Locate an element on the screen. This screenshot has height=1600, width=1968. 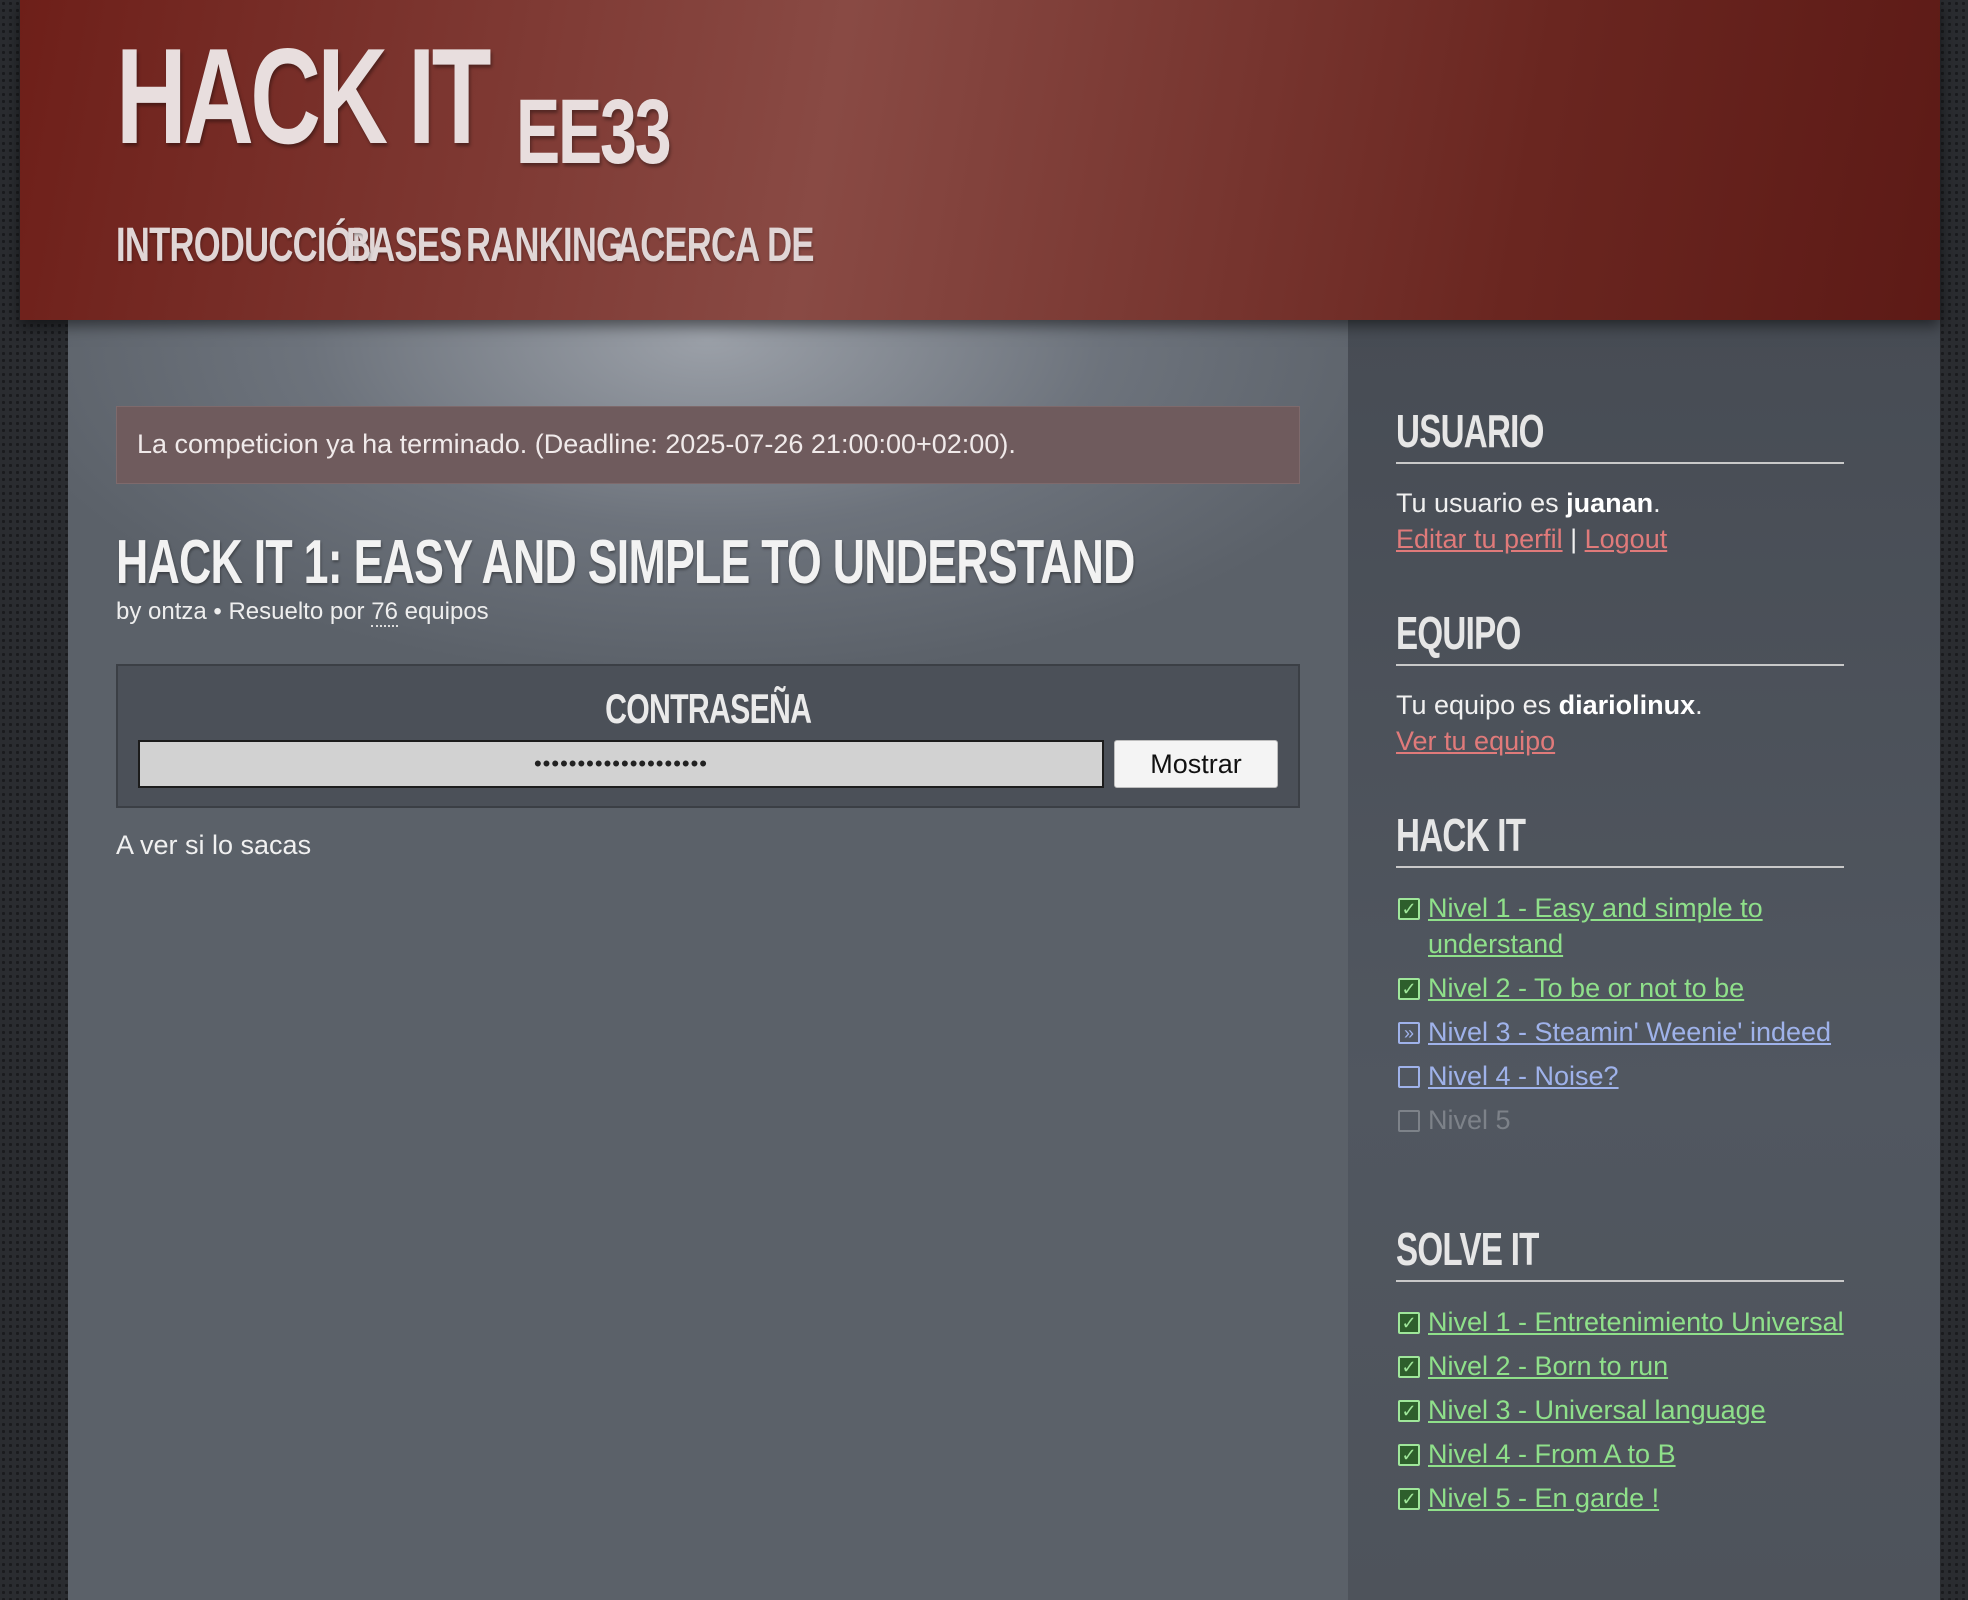
show-password-button: Mostrar is located at coordinates (1196, 764).